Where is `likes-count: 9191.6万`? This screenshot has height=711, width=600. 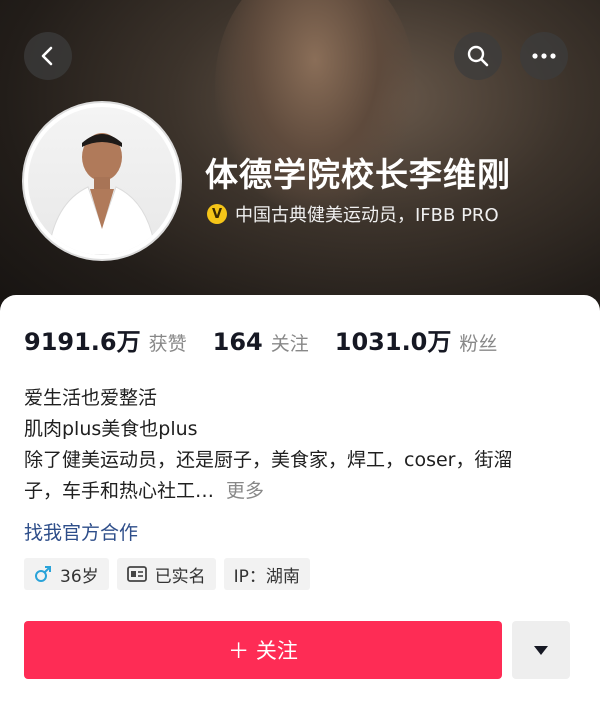
likes-count: 9191.6万 is located at coordinates (82, 339).